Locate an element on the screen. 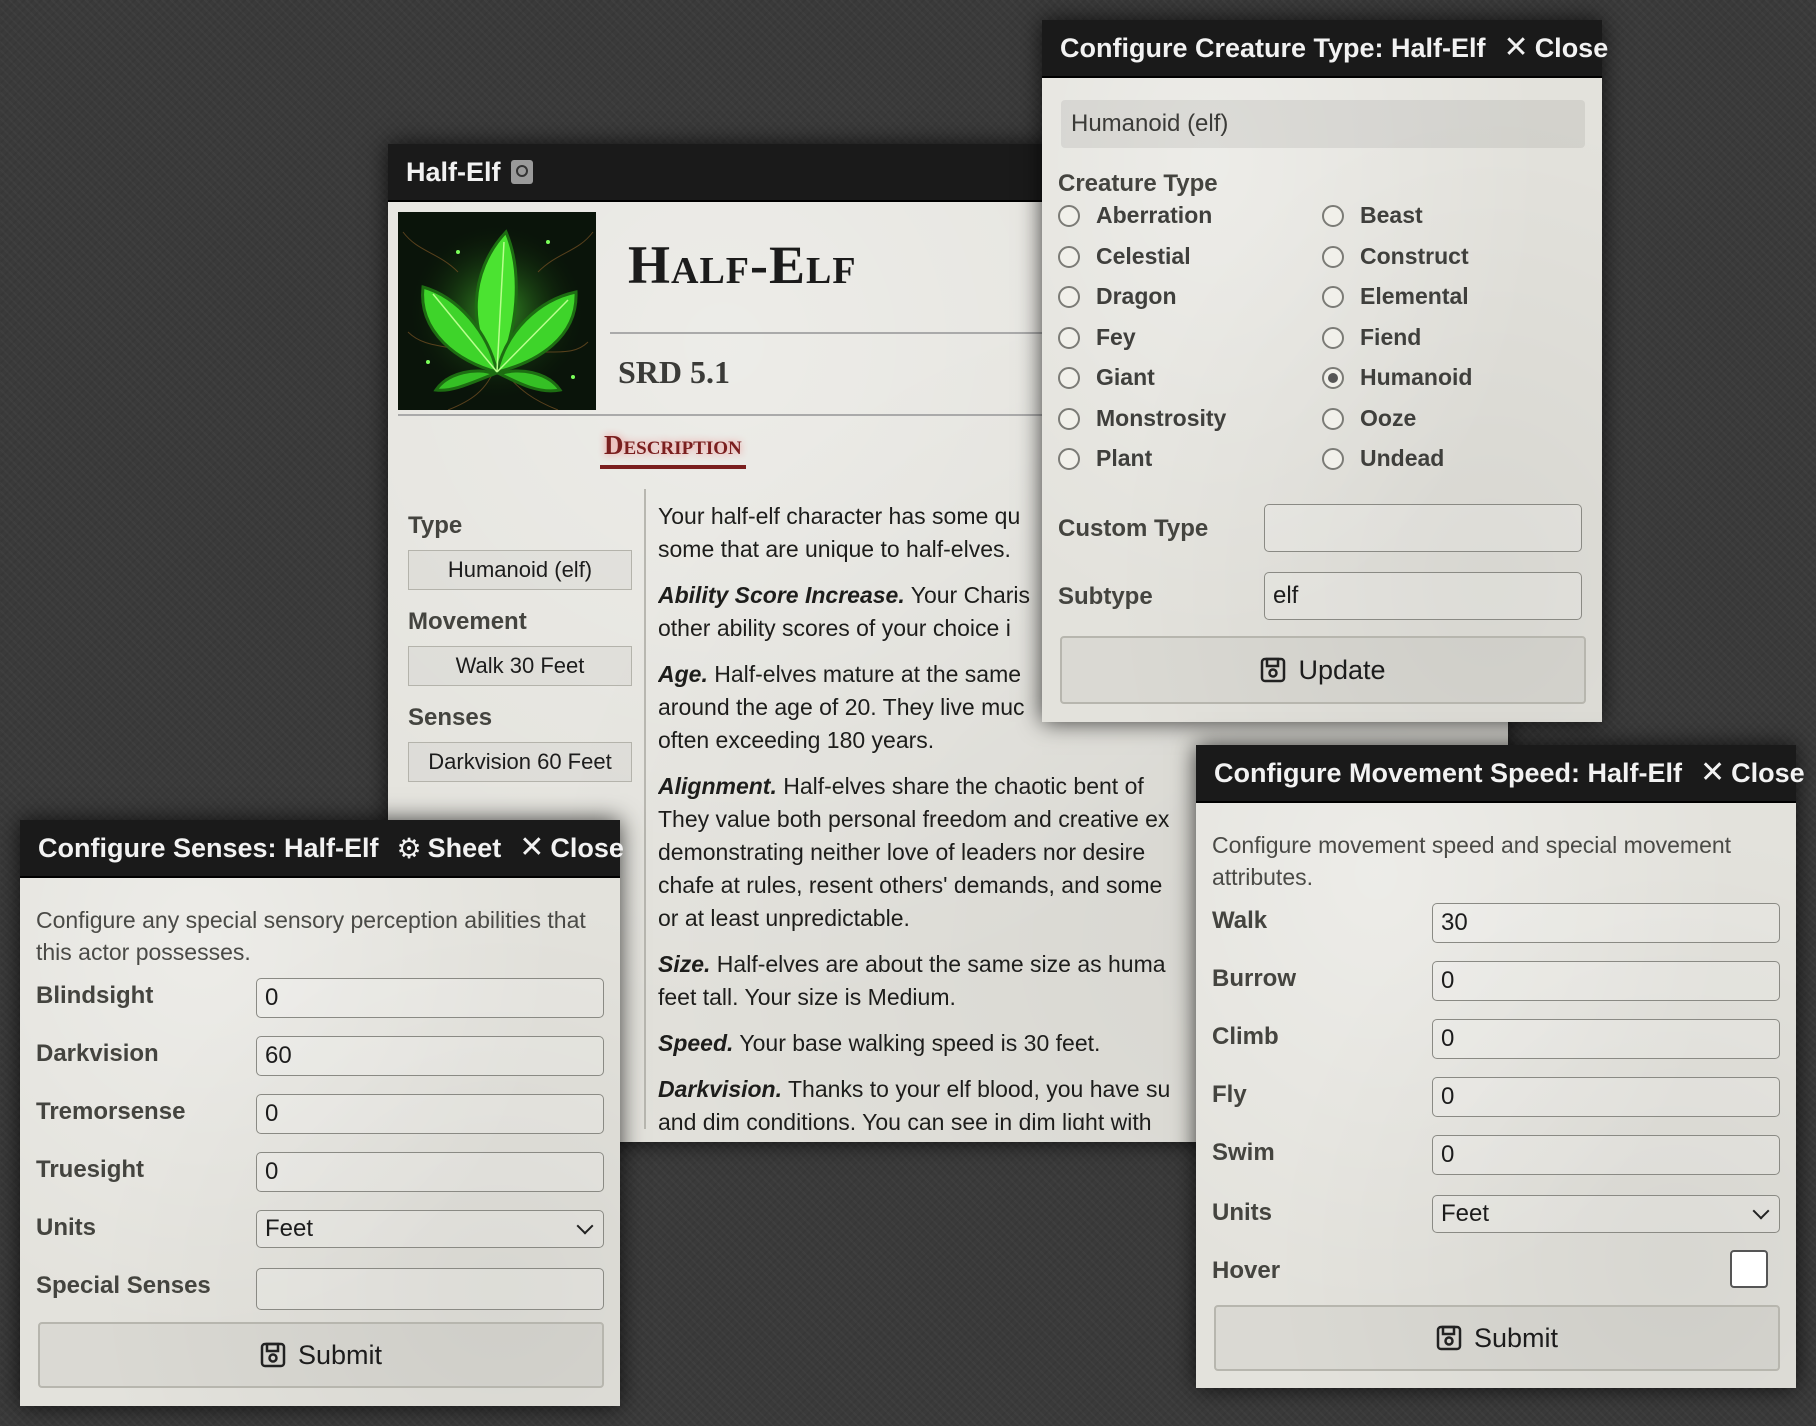  radio-celestial is located at coordinates (1069, 256).